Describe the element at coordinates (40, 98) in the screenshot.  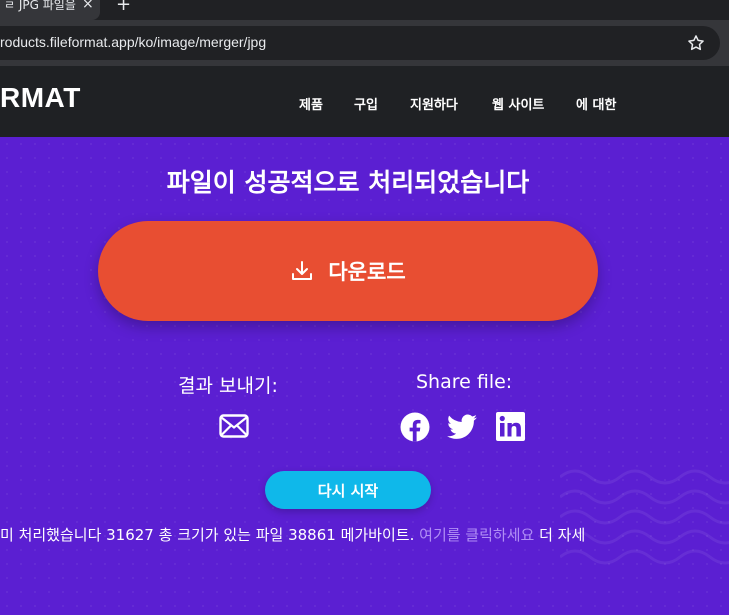
I see `brand-logo: RMAT` at that location.